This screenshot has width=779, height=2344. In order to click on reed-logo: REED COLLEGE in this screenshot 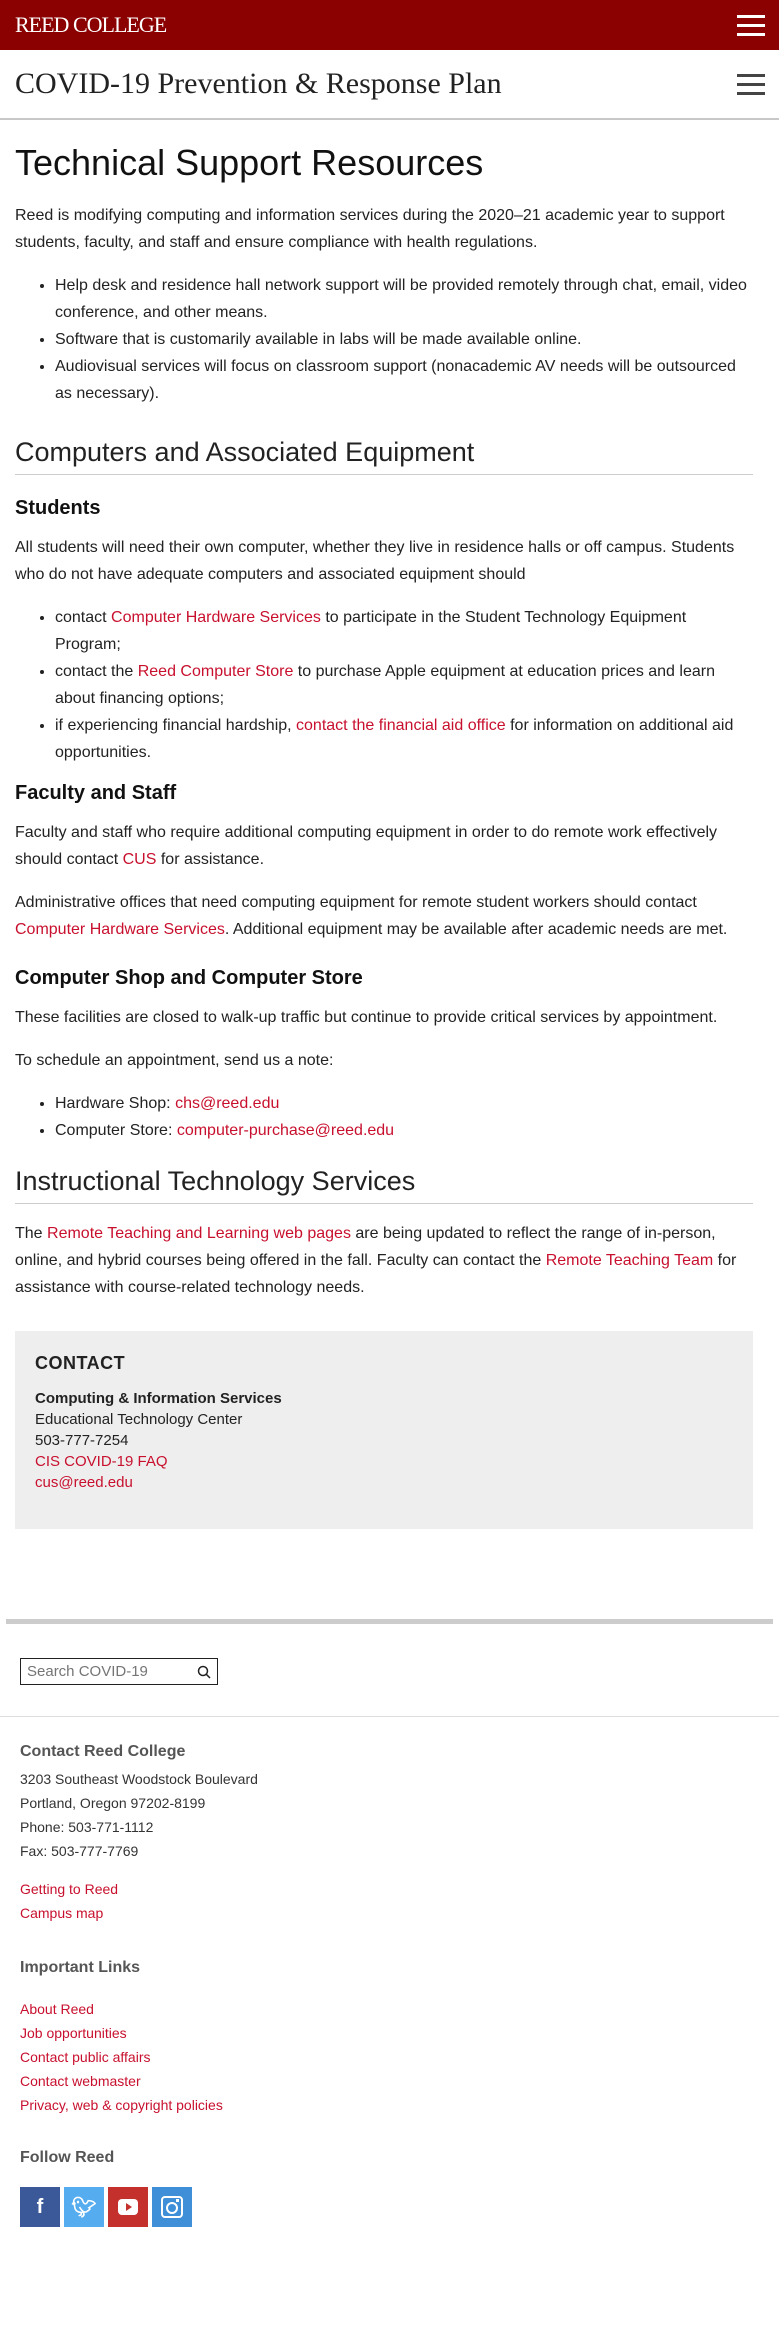, I will do `click(91, 25)`.